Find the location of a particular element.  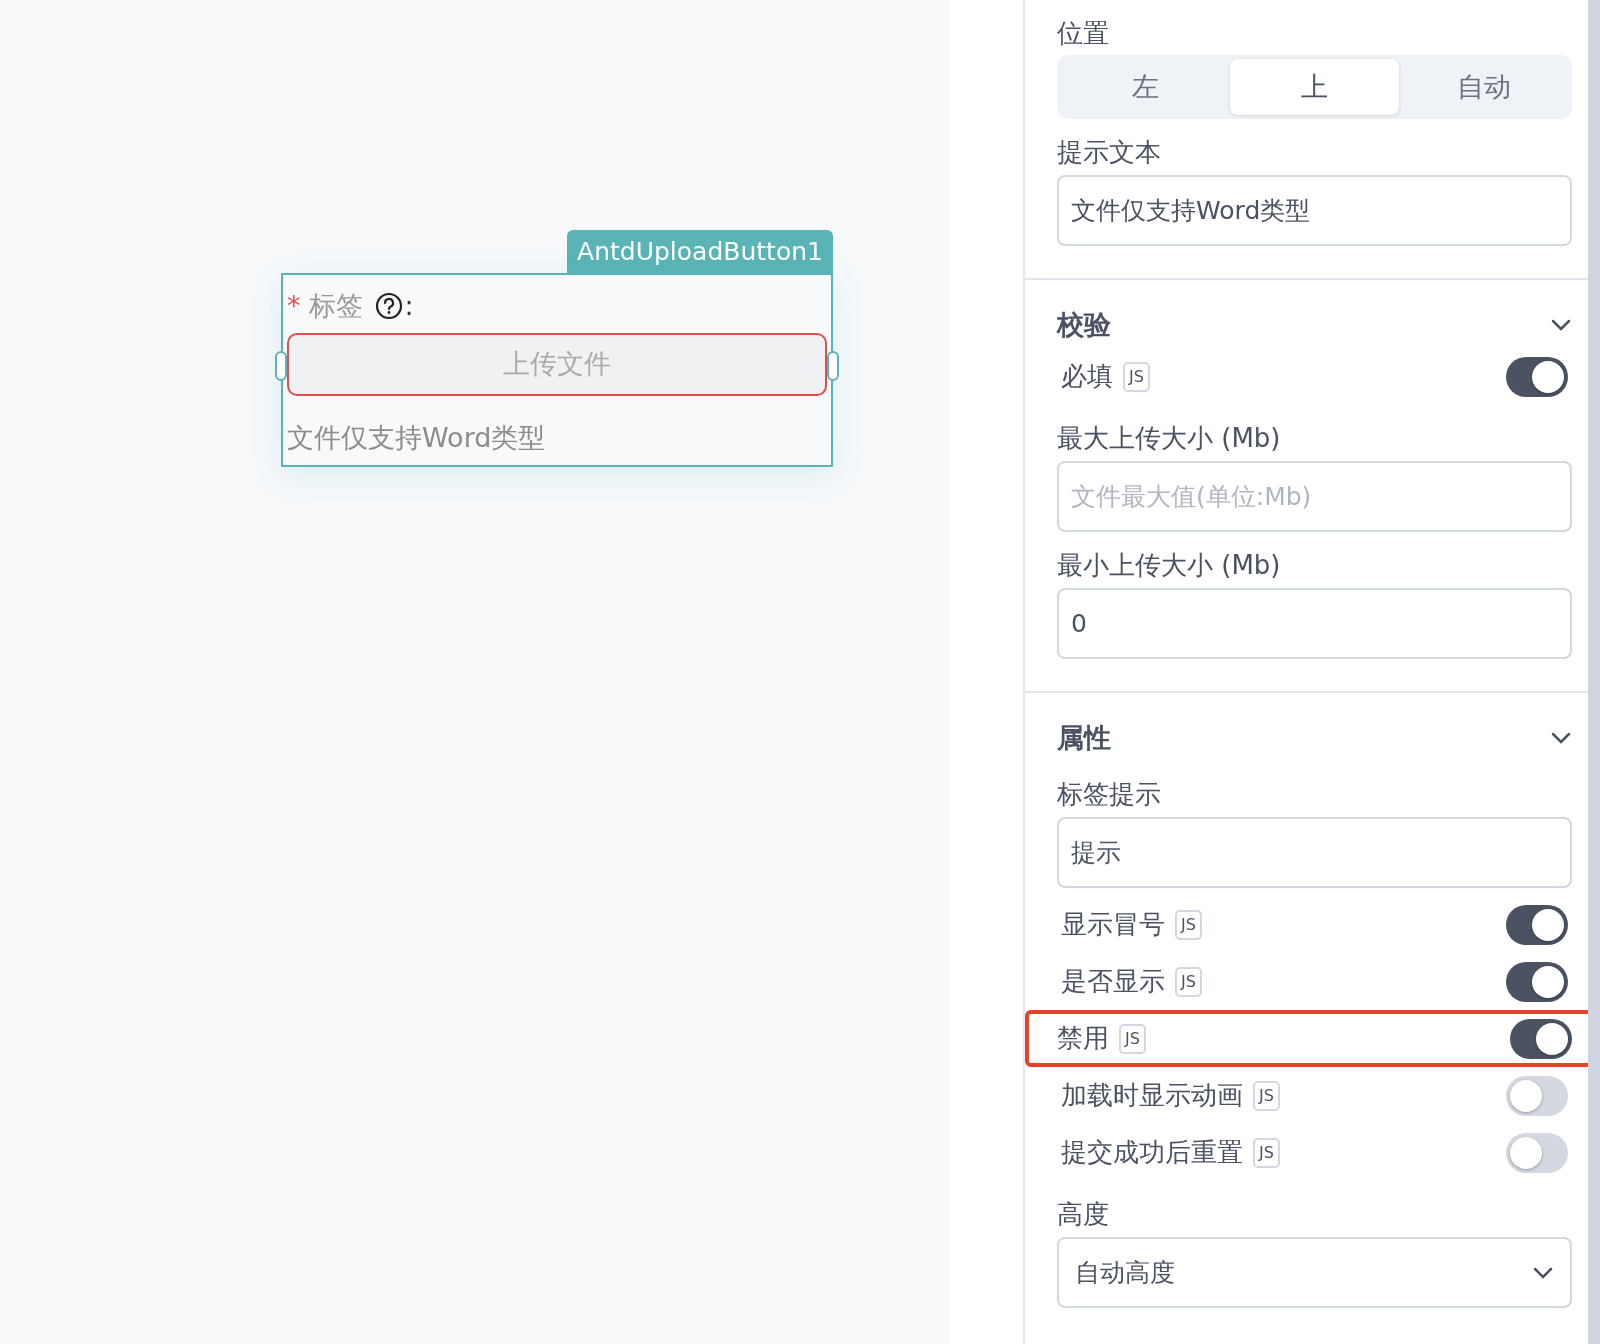

text-input: 提示 is located at coordinates (1314, 852).